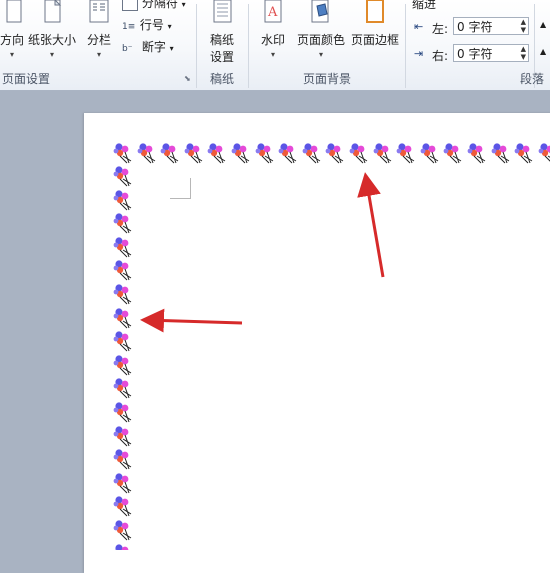 The width and height of the screenshot is (550, 573). I want to click on columns-button: 分栏 ▾, so click(99, 29).